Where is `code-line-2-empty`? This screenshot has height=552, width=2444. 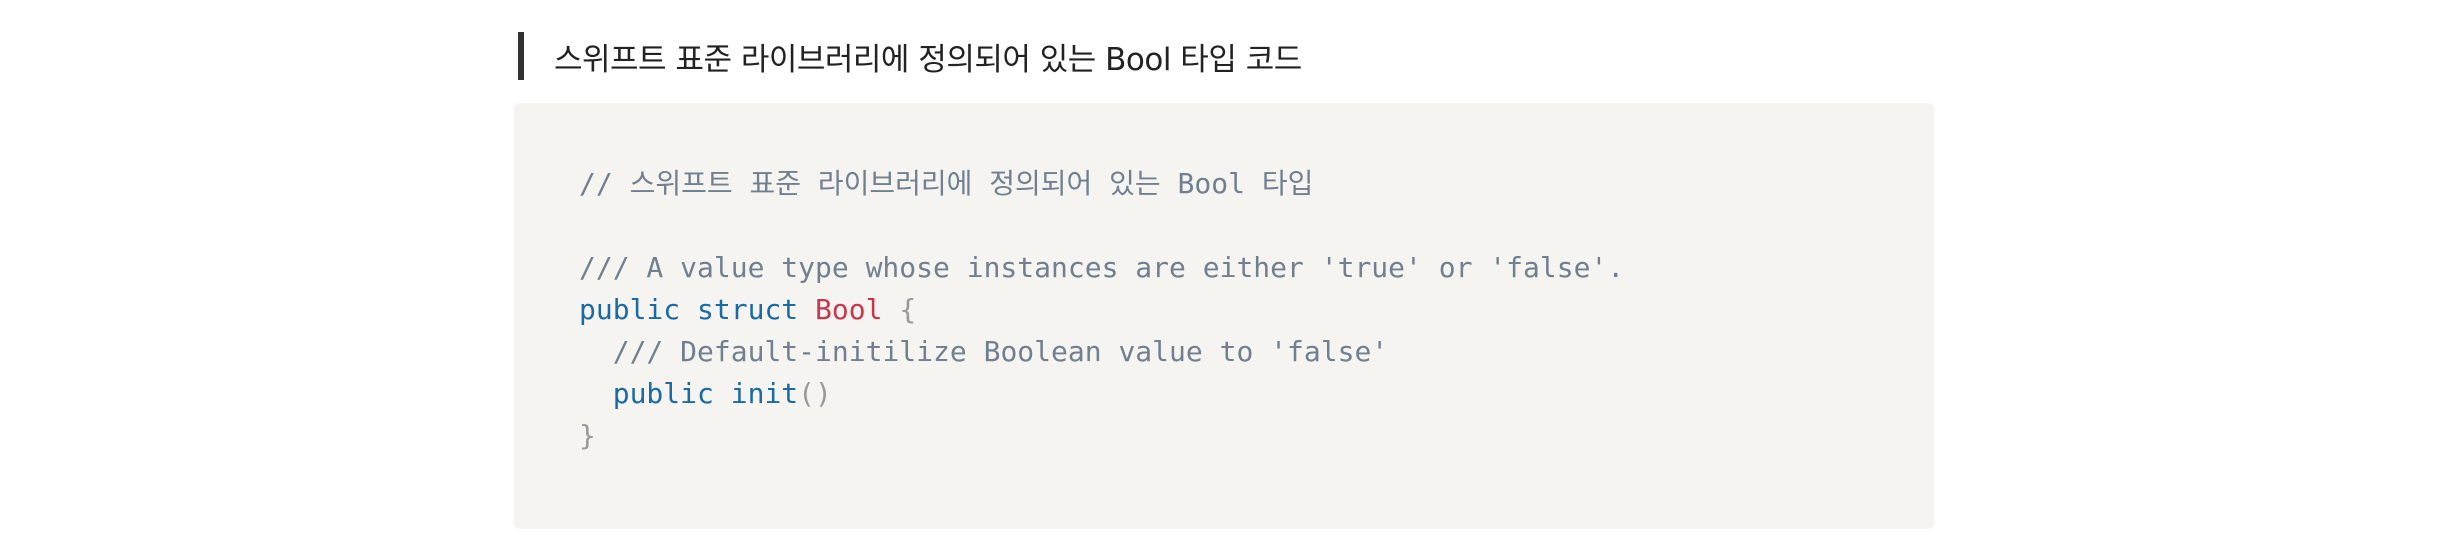
code-line-2-empty is located at coordinates (1101, 226).